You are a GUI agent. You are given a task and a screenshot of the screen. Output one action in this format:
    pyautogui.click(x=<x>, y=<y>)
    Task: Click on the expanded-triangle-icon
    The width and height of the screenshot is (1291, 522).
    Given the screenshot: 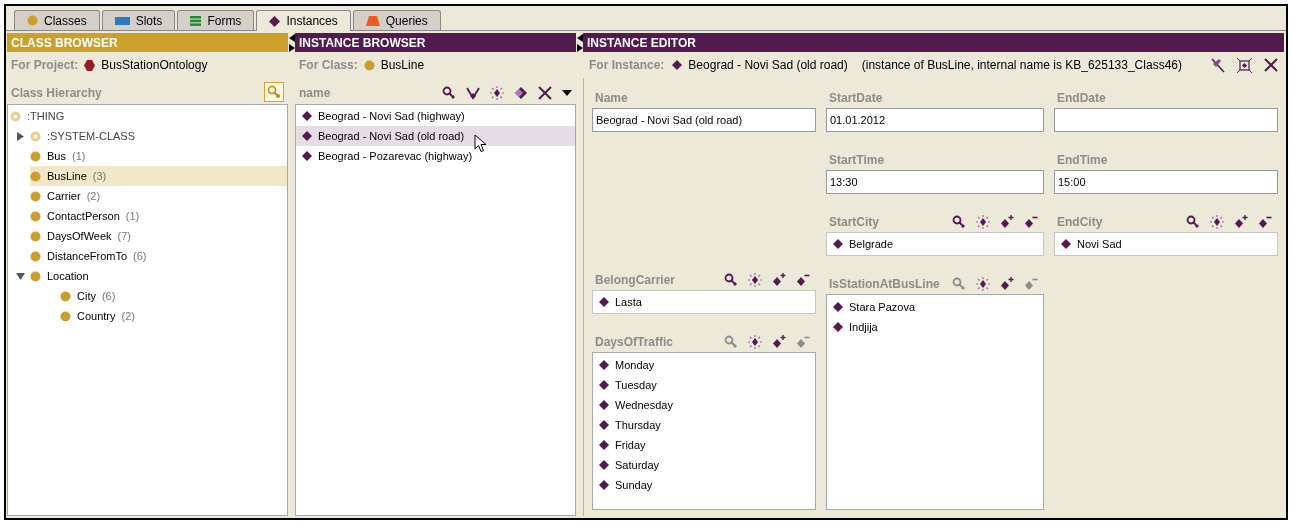 What is the action you would take?
    pyautogui.click(x=20, y=276)
    